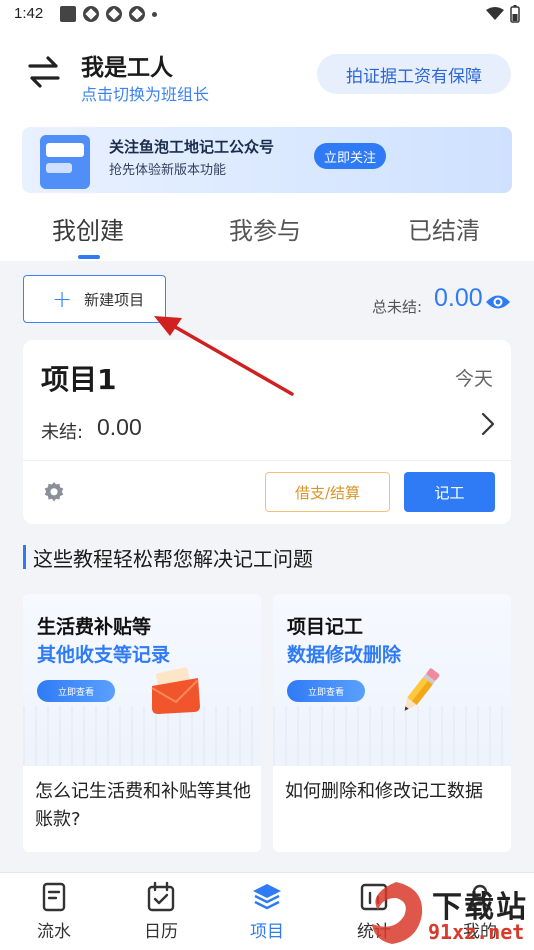  I want to click on notification-icons, so click(108, 14).